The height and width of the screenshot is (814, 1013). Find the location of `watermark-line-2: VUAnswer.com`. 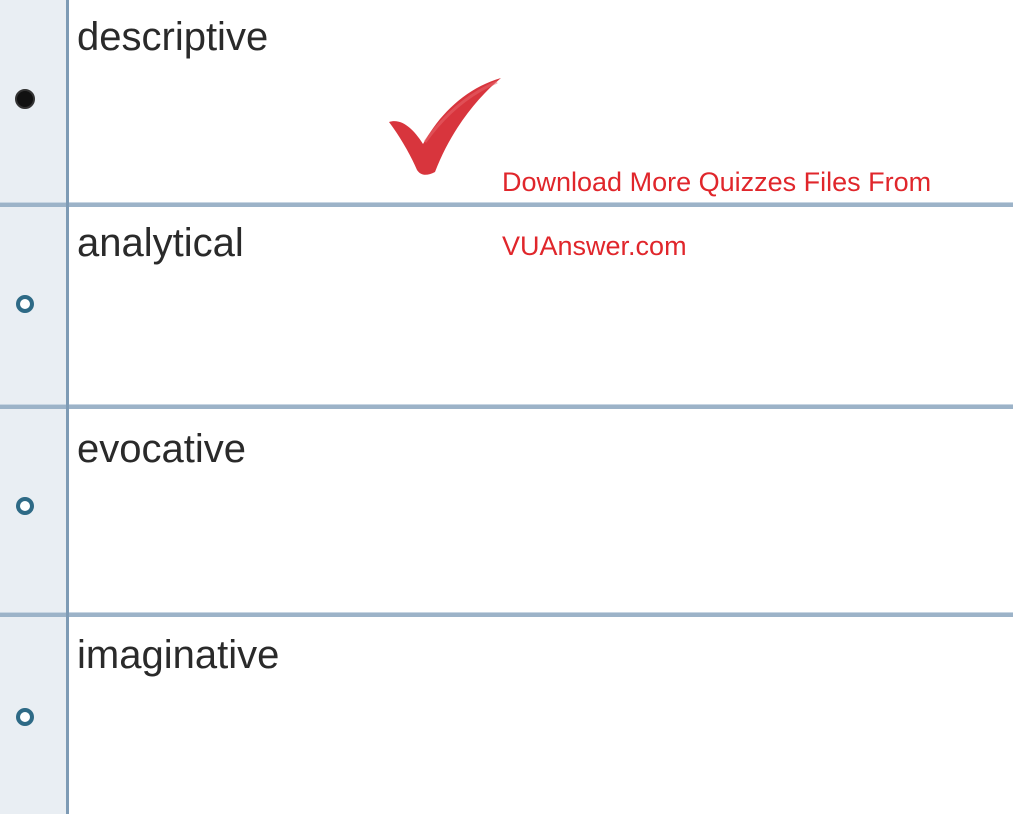

watermark-line-2: VUAnswer.com is located at coordinates (594, 246).